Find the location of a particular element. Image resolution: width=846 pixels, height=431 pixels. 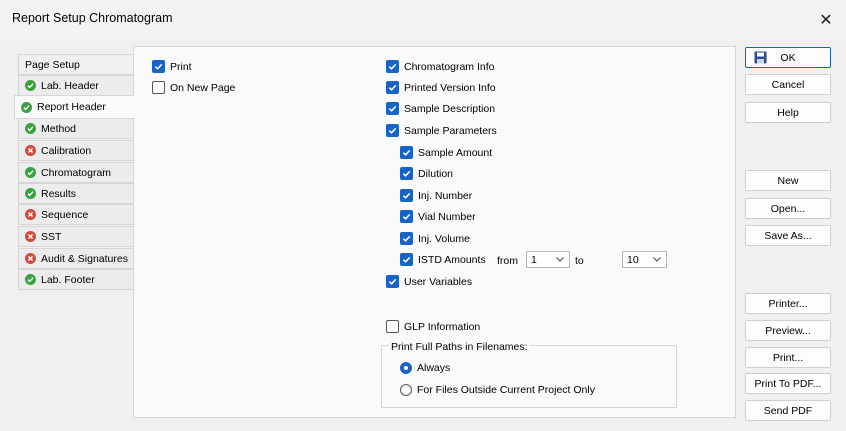

tab-sequence: Sequence is located at coordinates (76, 214).